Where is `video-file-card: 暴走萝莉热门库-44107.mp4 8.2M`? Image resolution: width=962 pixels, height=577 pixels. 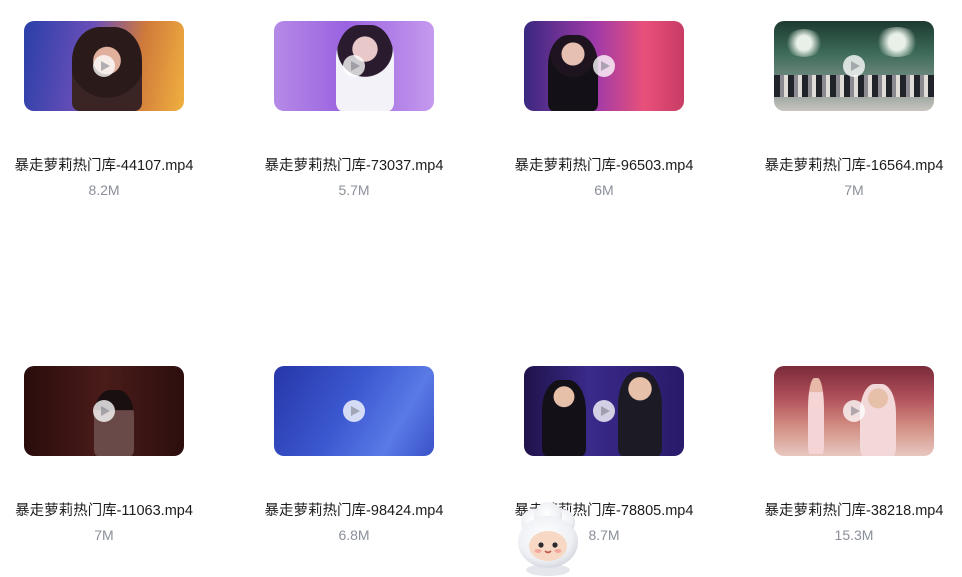
video-file-card: 暴走萝莉热门库-44107.mp4 8.2M is located at coordinates (104, 110).